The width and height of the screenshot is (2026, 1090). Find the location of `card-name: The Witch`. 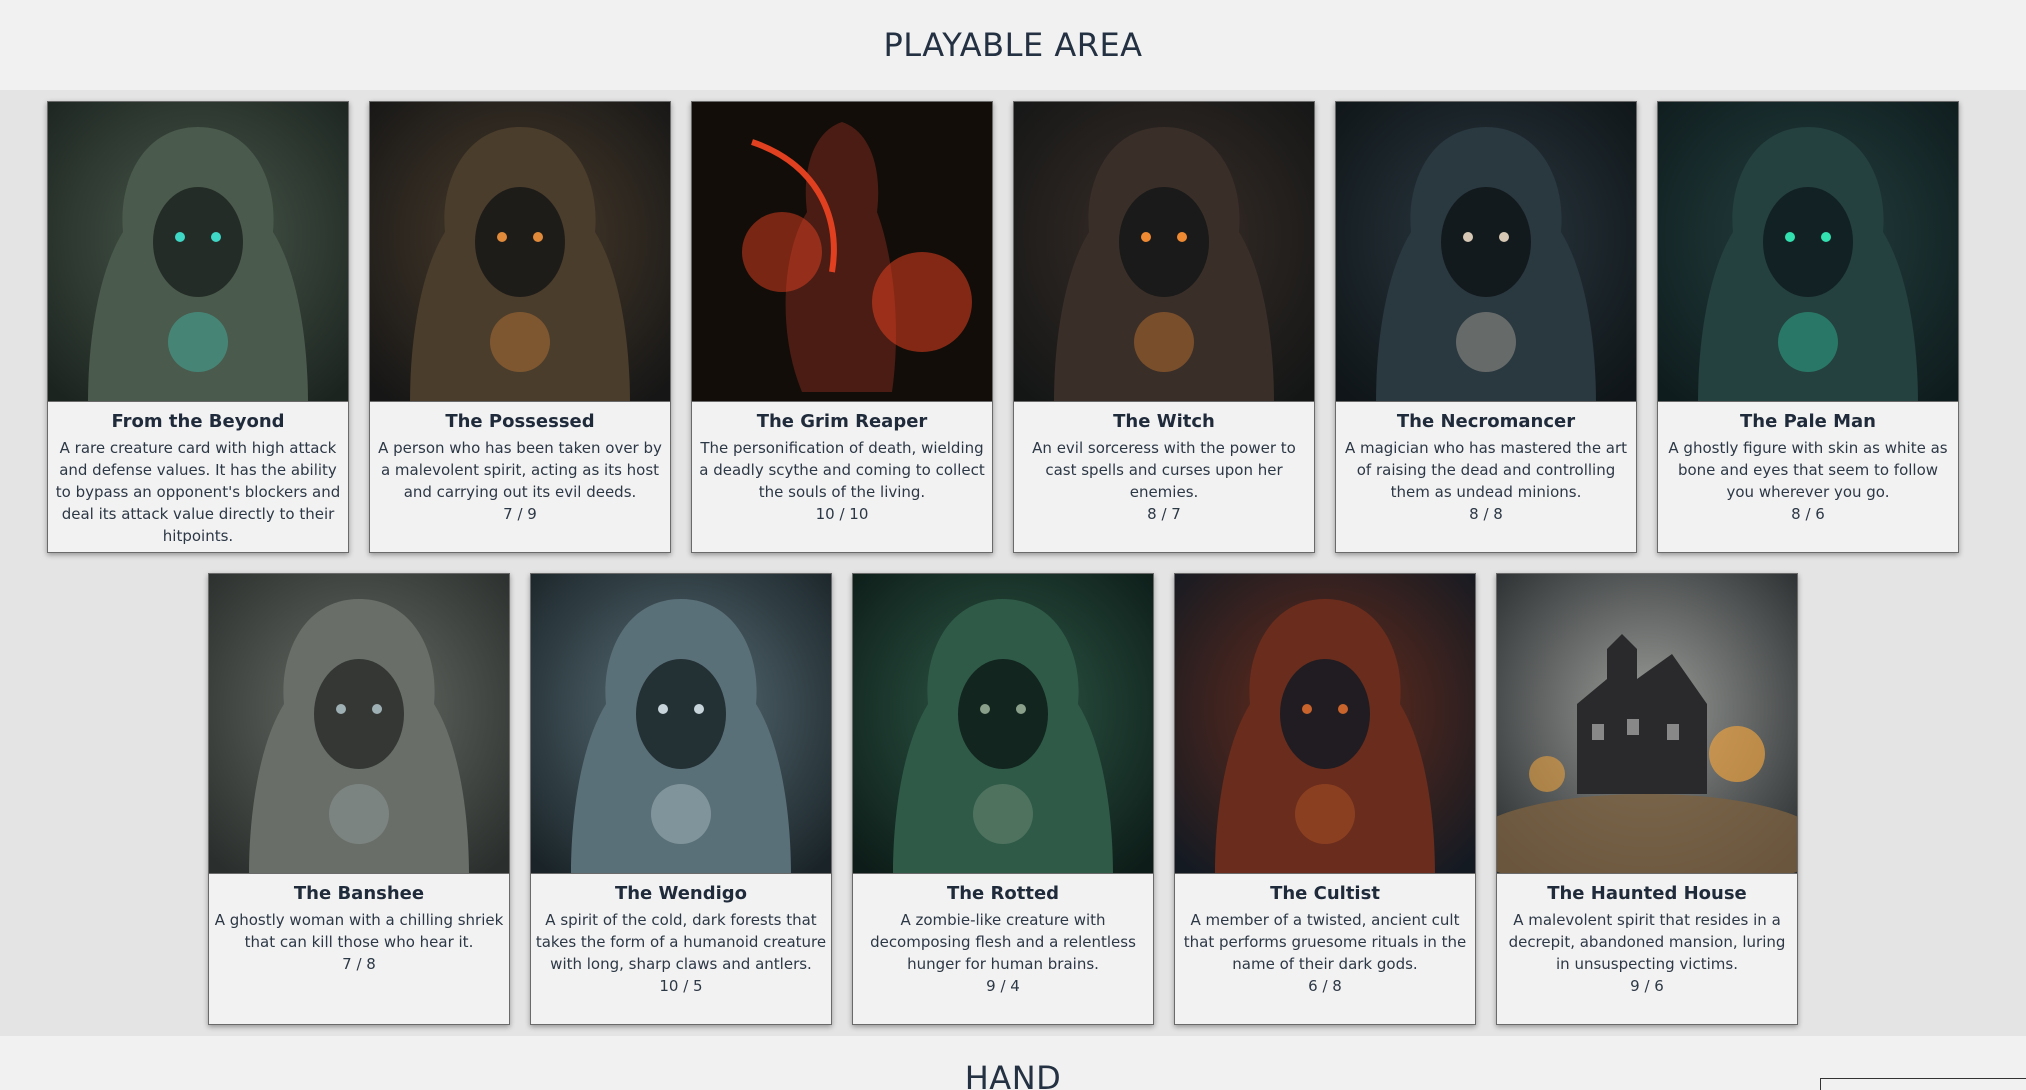

card-name: The Witch is located at coordinates (1164, 421).